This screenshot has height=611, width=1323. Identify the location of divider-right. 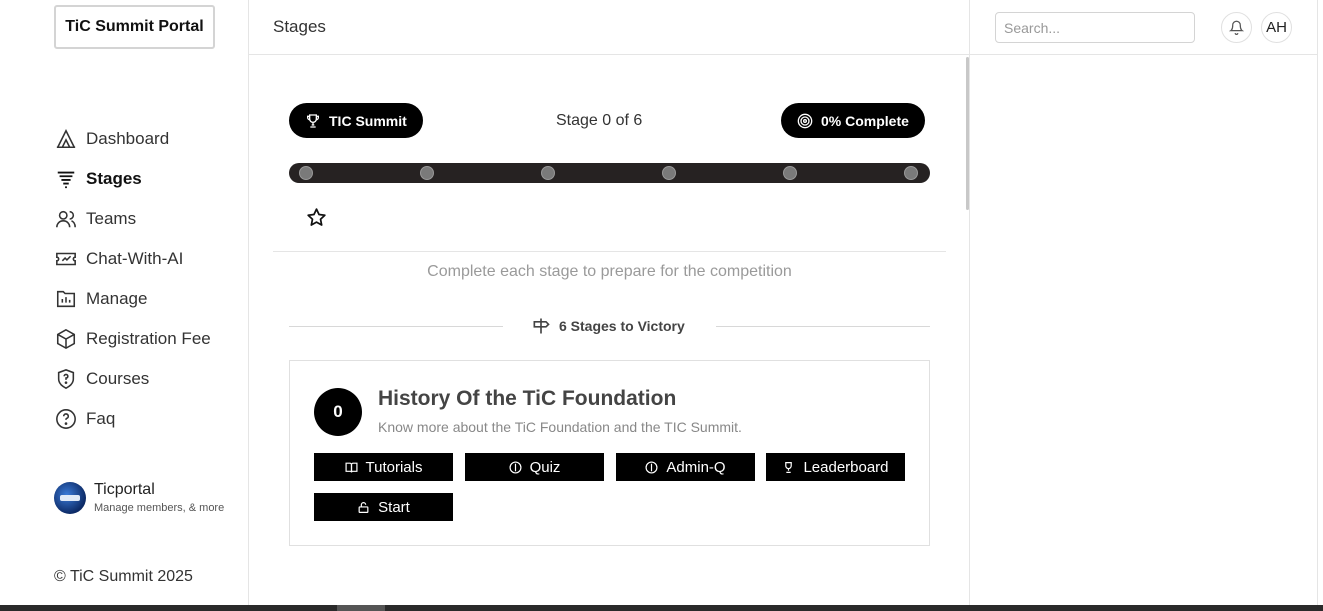
(823, 326).